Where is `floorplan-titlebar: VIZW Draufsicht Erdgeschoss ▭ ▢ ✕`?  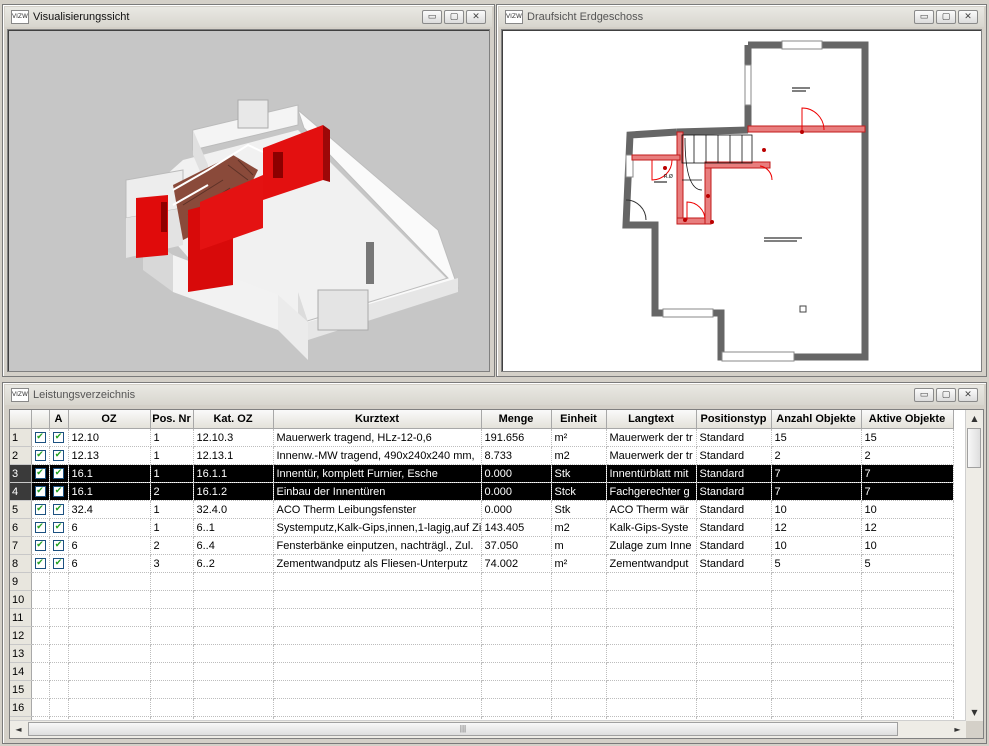 floorplan-titlebar: VIZW Draufsicht Erdgeschoss ▭ ▢ ✕ is located at coordinates (741, 17).